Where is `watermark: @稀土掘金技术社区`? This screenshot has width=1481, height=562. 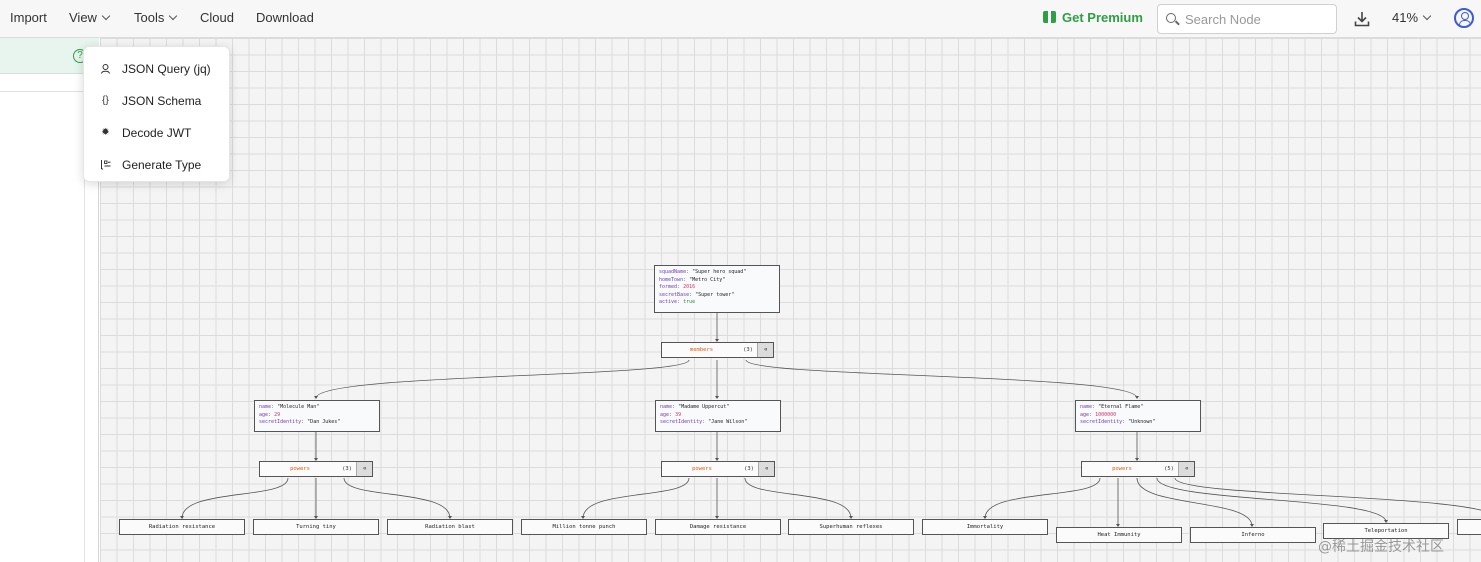
watermark: @稀土掘金技术社区 is located at coordinates (1381, 547).